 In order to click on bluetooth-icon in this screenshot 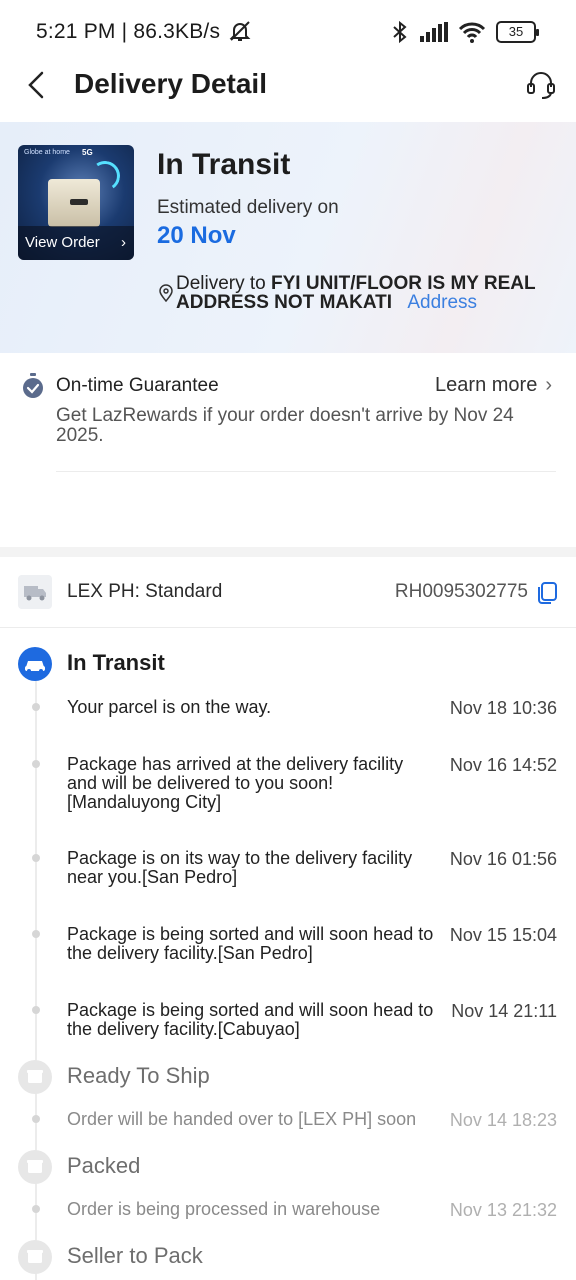, I will do `click(400, 32)`.